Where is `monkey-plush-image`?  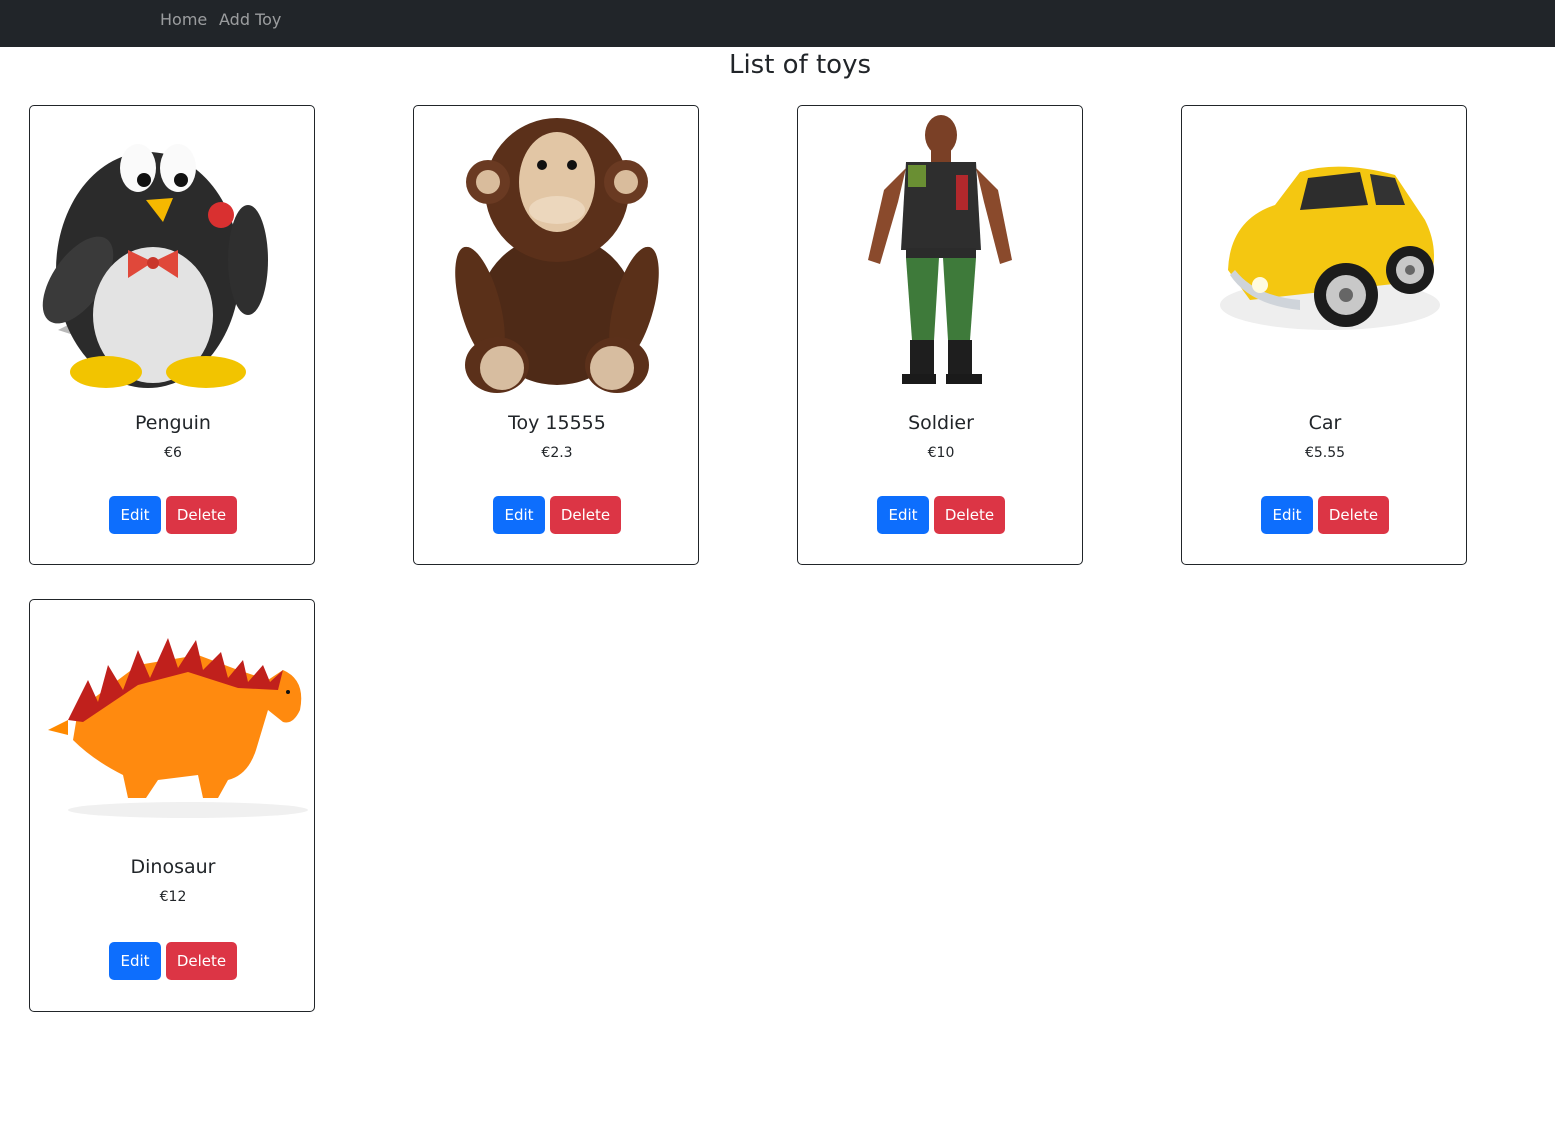 monkey-plush-image is located at coordinates (557, 255).